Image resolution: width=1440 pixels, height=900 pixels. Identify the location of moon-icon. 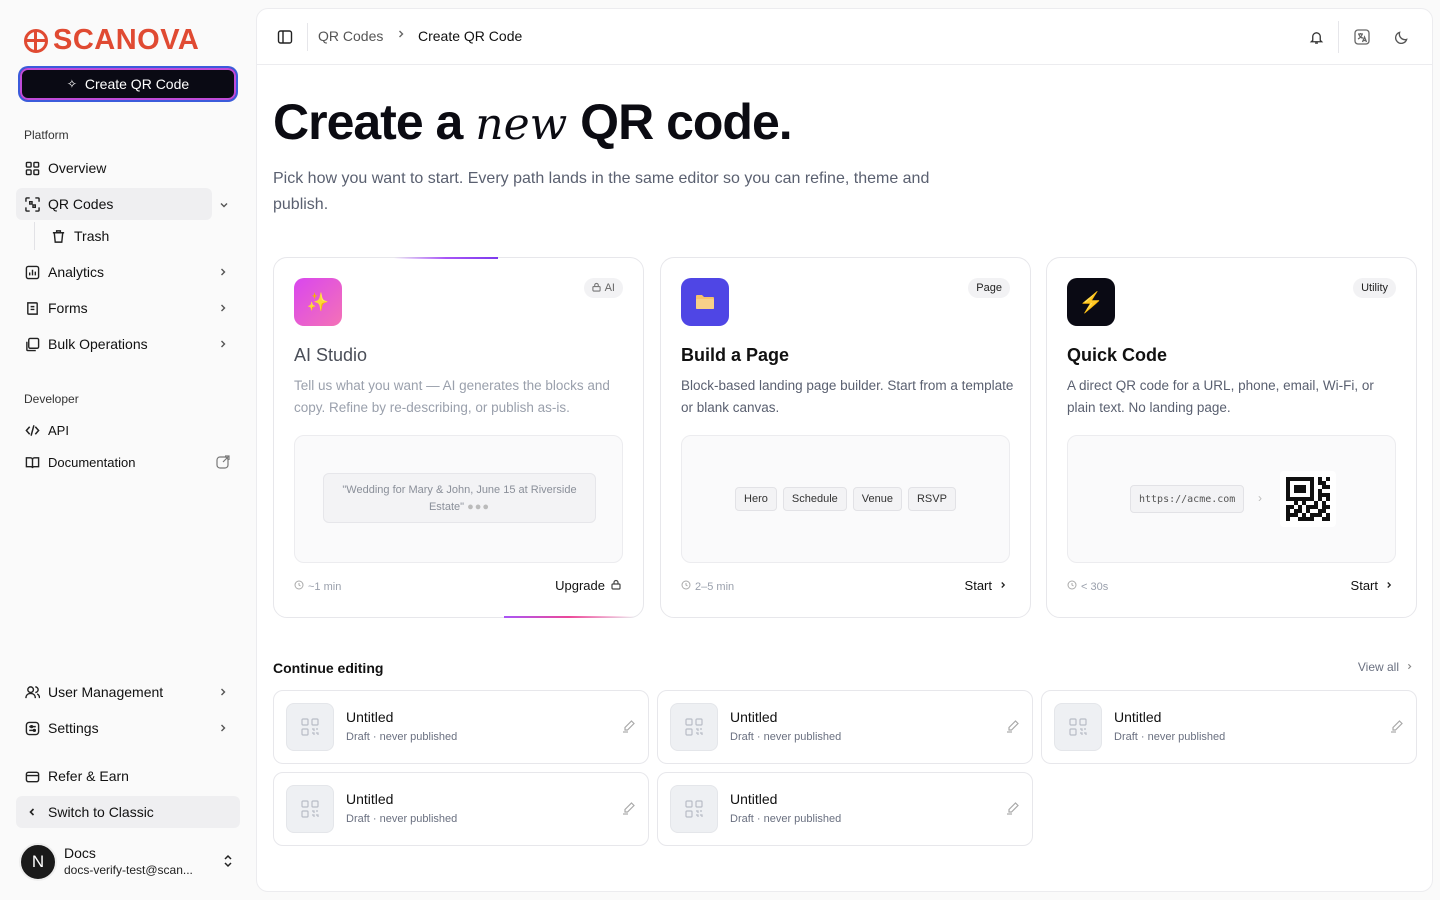
(1401, 37).